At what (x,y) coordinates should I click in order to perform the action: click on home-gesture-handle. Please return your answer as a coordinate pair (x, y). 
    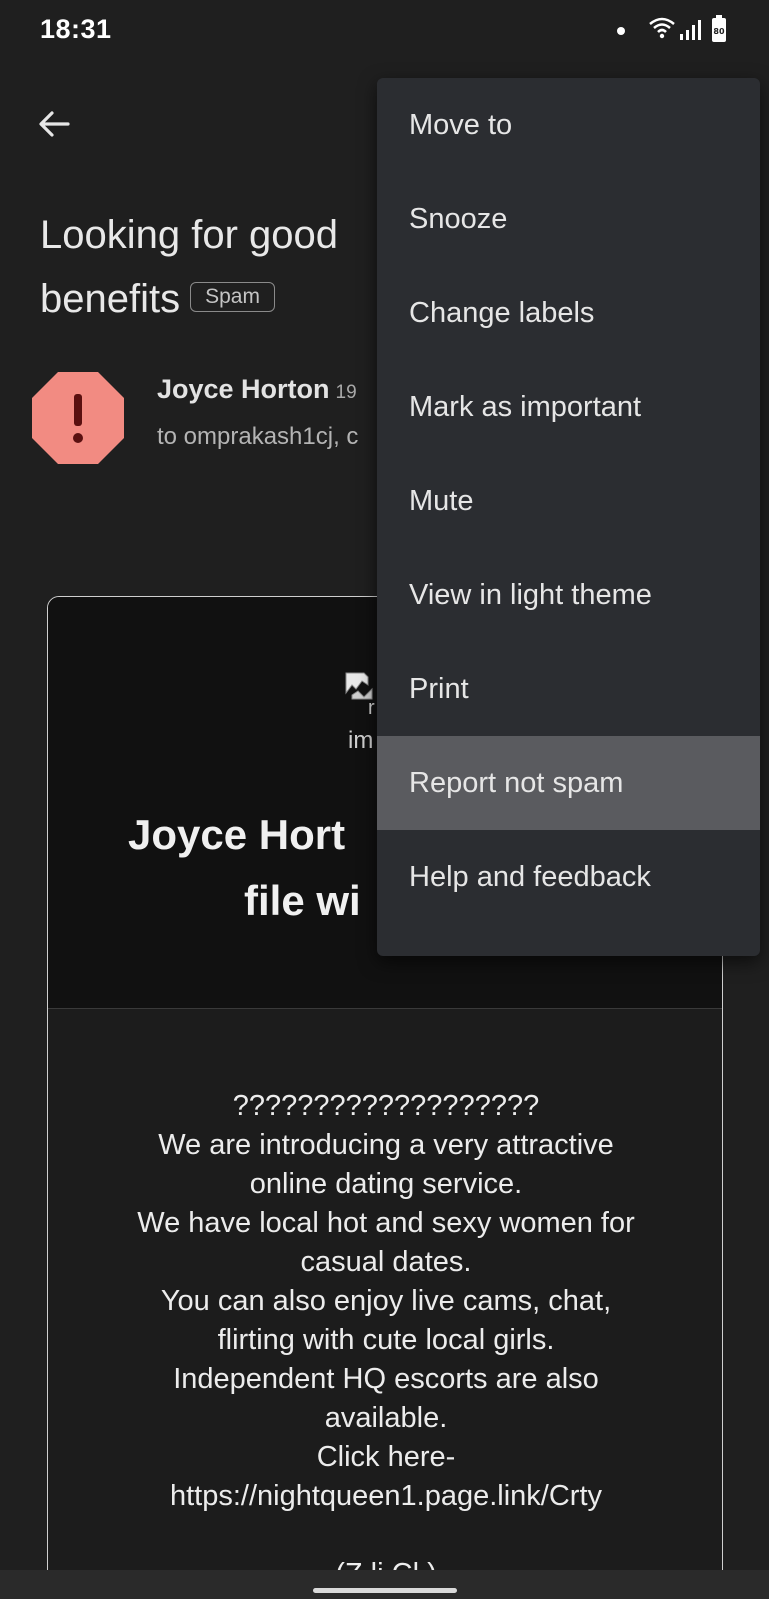
    Looking at the image, I should click on (385, 1590).